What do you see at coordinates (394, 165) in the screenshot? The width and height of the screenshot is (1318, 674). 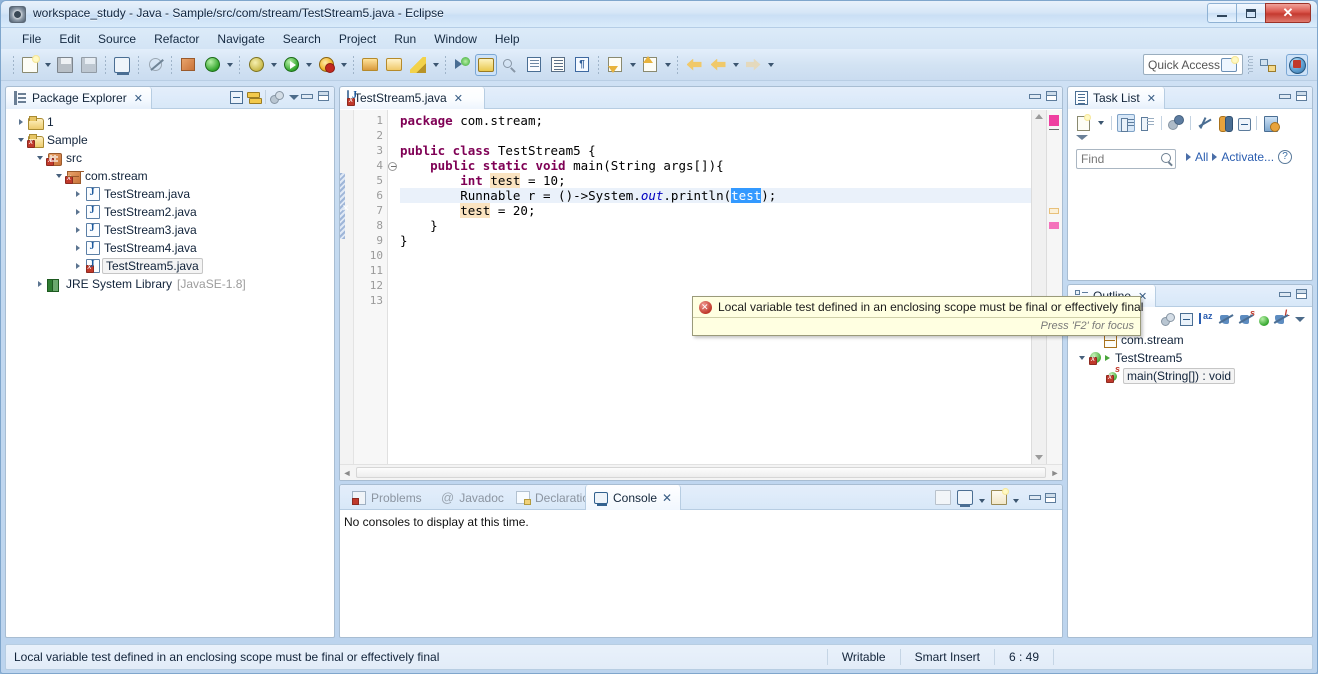 I see `fold-collapse-icon` at bounding box center [394, 165].